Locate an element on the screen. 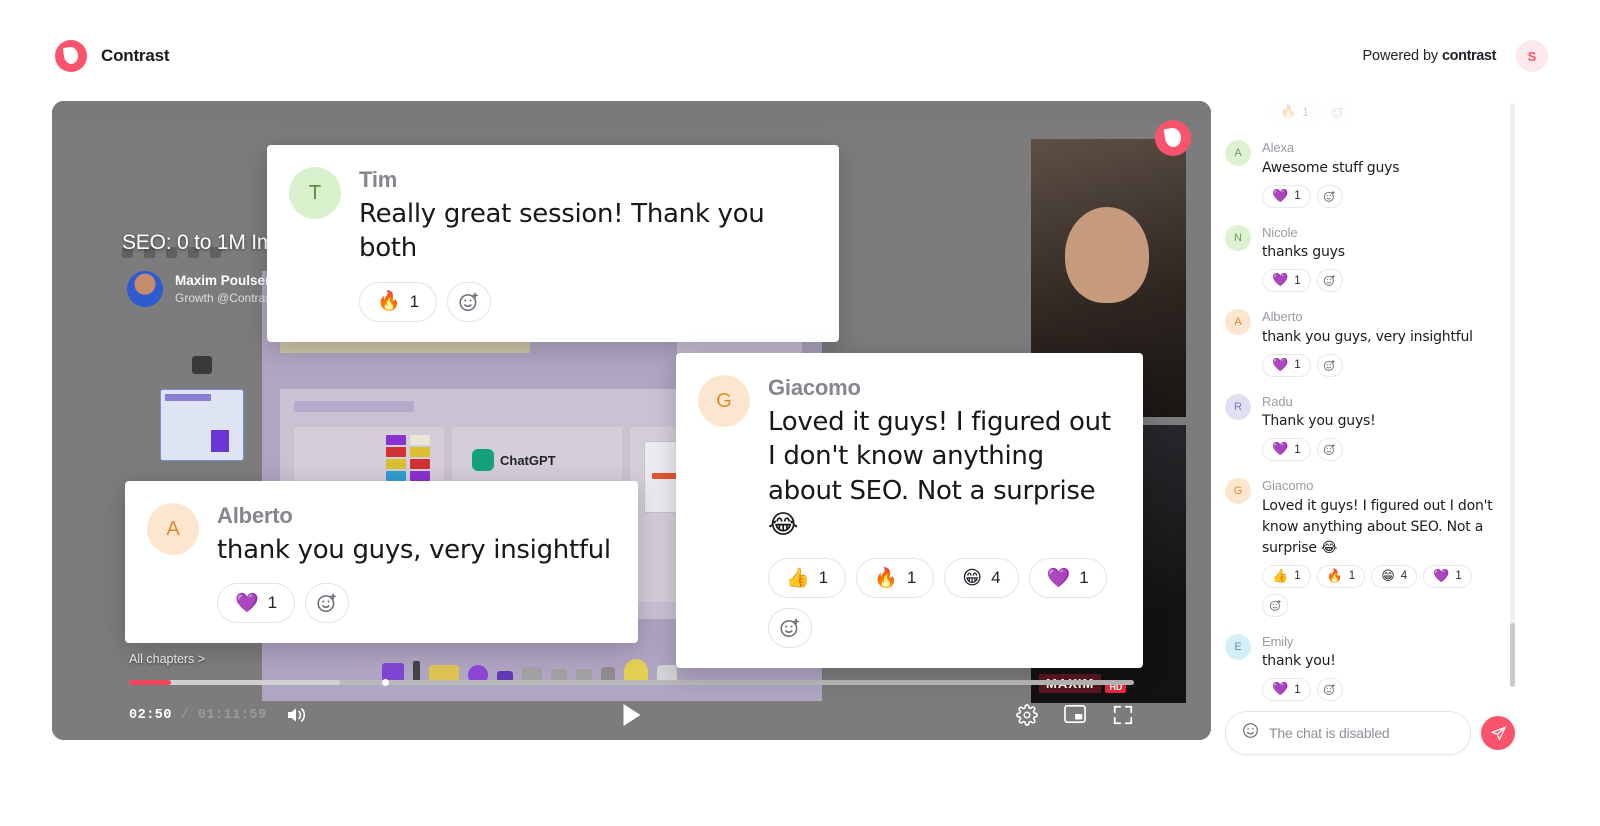 Image resolution: width=1600 pixels, height=826 pixels. progress-bar is located at coordinates (631, 682).